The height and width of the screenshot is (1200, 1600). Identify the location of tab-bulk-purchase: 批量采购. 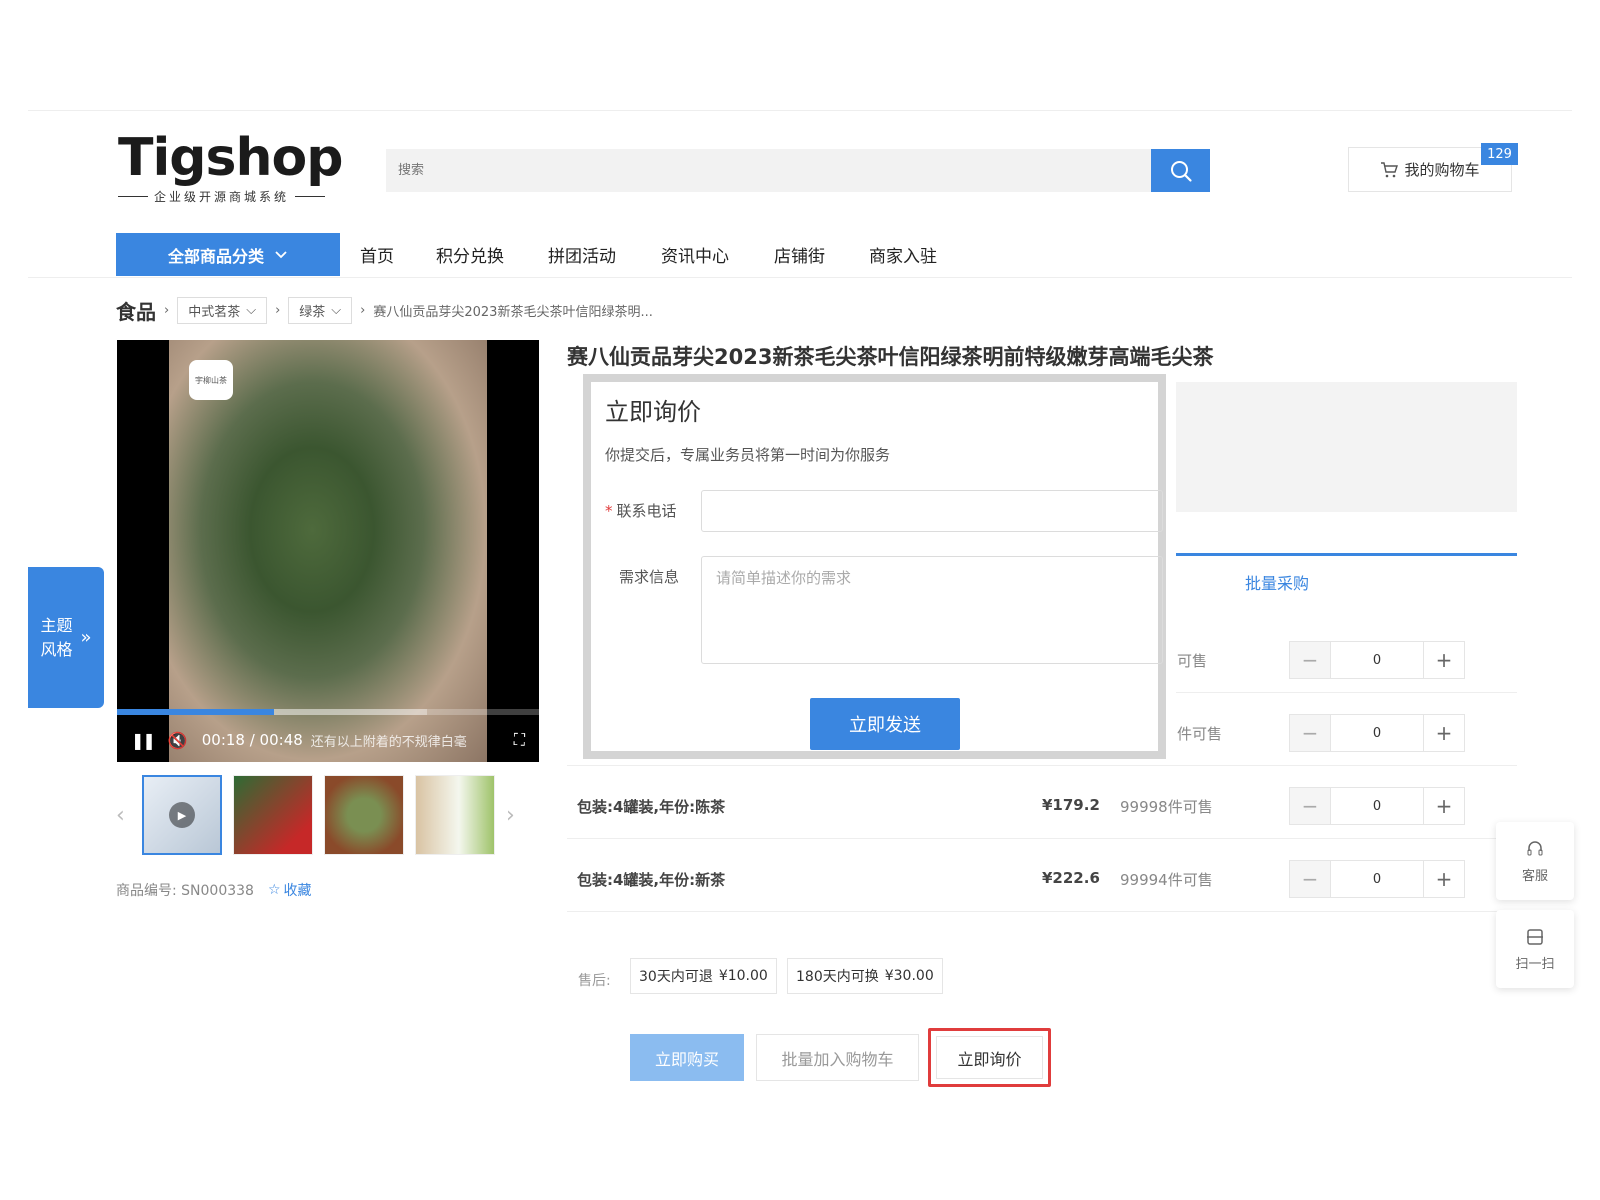
(1277, 582).